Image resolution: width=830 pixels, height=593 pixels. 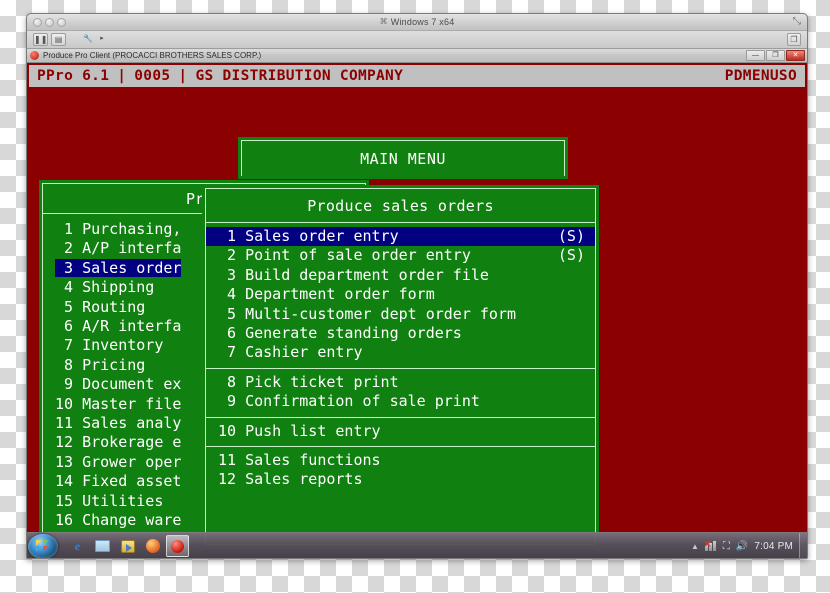 I want to click on submenu-item-number: 5, so click(x=232, y=313).